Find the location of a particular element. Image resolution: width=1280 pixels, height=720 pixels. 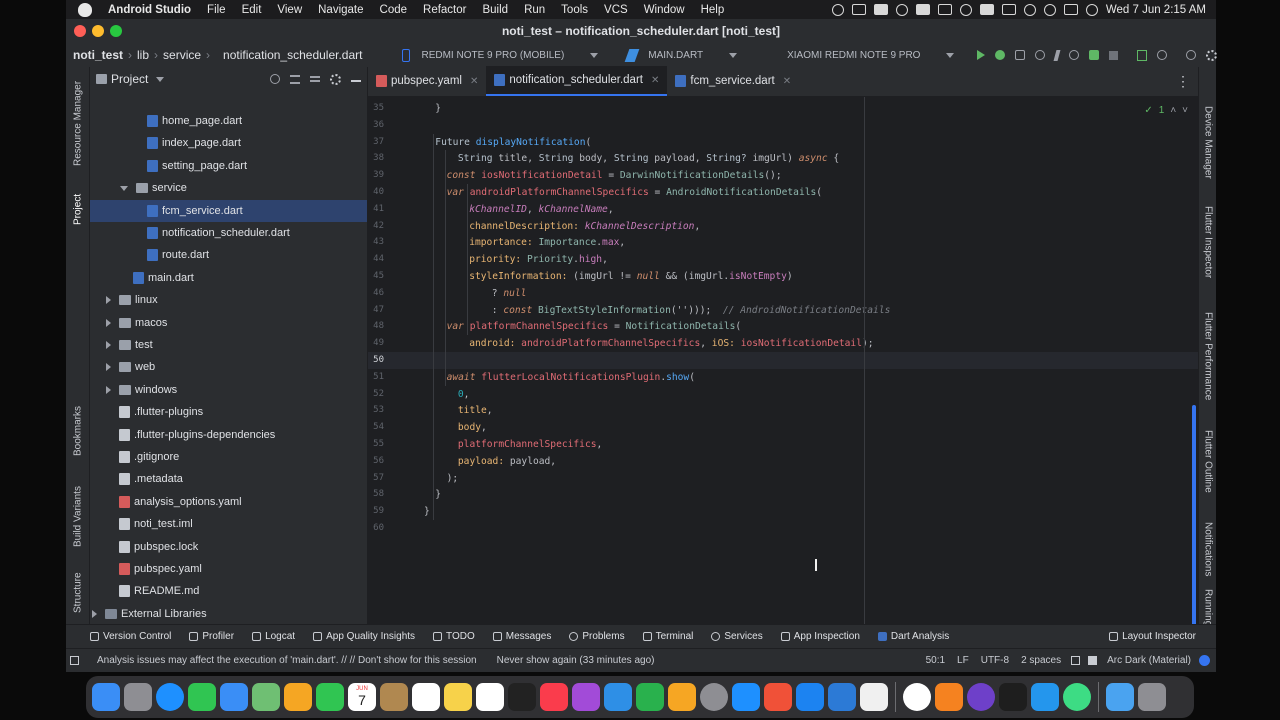

notifications-tab: Notifications is located at coordinates (1208, 549).